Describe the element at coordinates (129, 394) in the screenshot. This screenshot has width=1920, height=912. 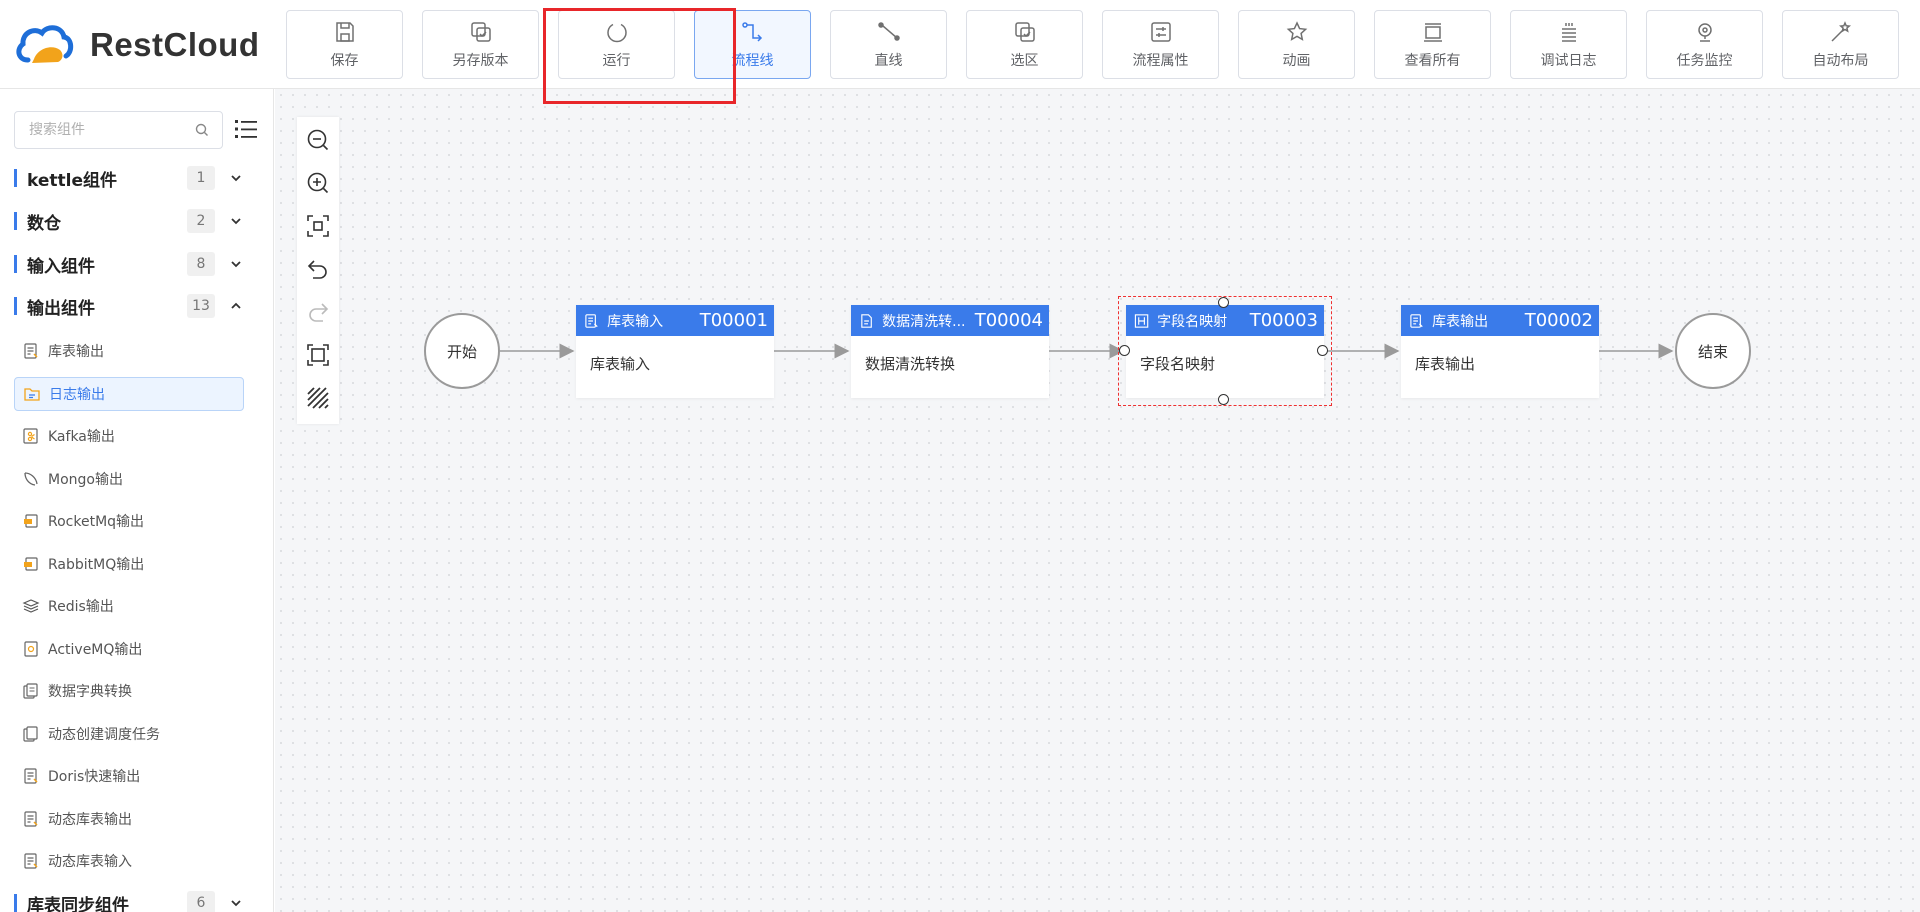
I see `sidebar-item-log-output: 日志输出` at that location.